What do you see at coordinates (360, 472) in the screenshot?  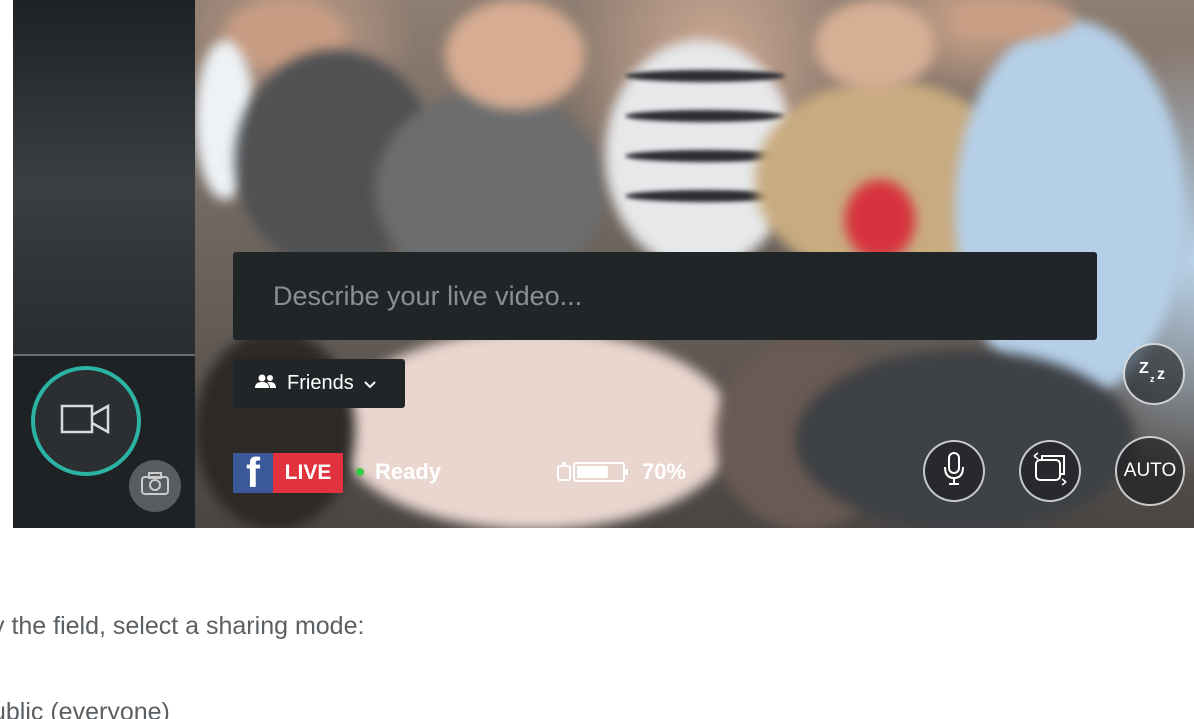 I see `status-indicator-dot` at bounding box center [360, 472].